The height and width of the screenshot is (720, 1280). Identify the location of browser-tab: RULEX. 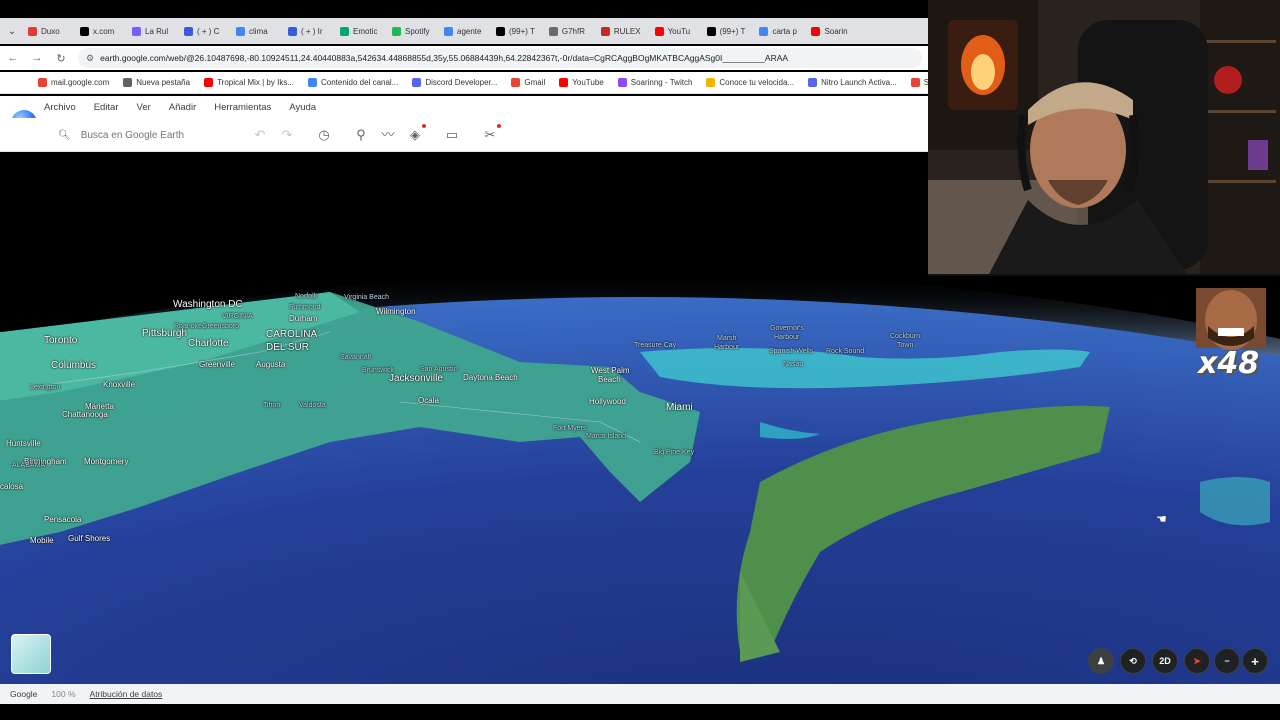
(621, 31).